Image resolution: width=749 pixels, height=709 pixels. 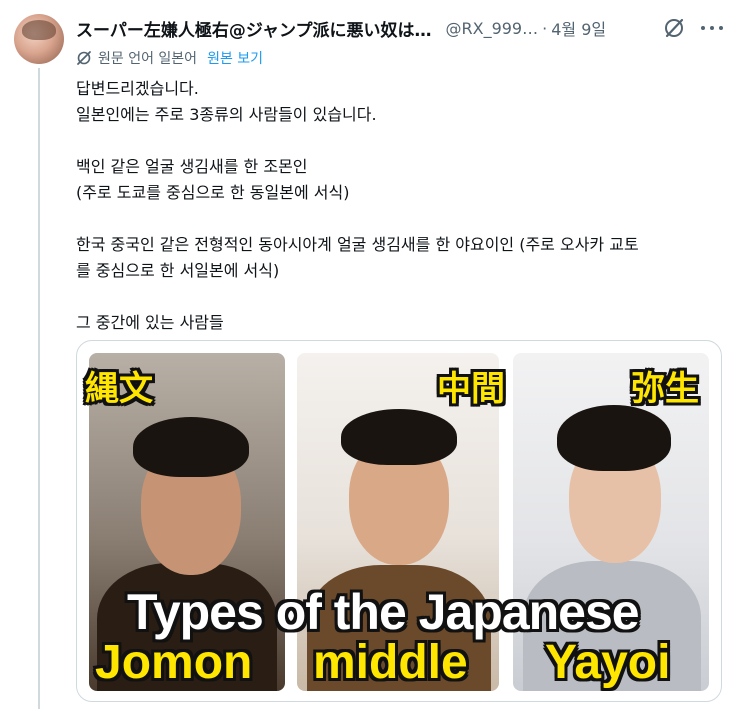 What do you see at coordinates (471, 389) in the screenshot?
I see `kanji-label-middle: 中間` at bounding box center [471, 389].